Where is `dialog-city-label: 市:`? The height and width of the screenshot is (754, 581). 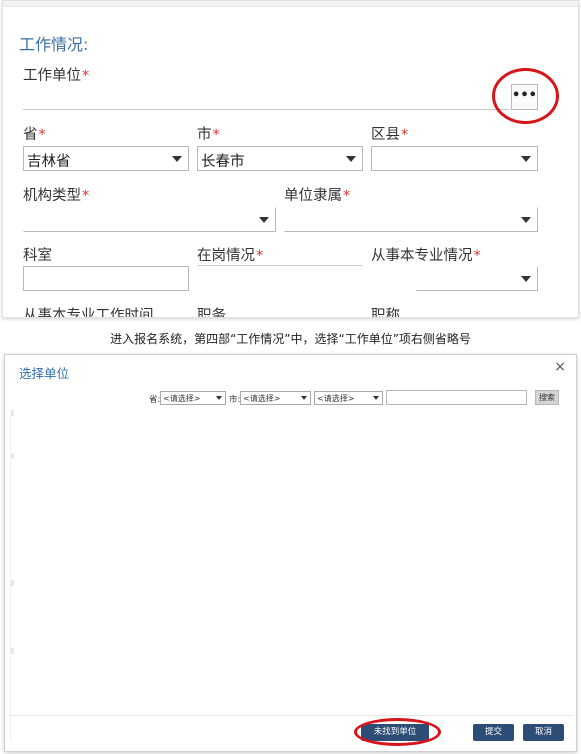 dialog-city-label: 市: is located at coordinates (235, 400).